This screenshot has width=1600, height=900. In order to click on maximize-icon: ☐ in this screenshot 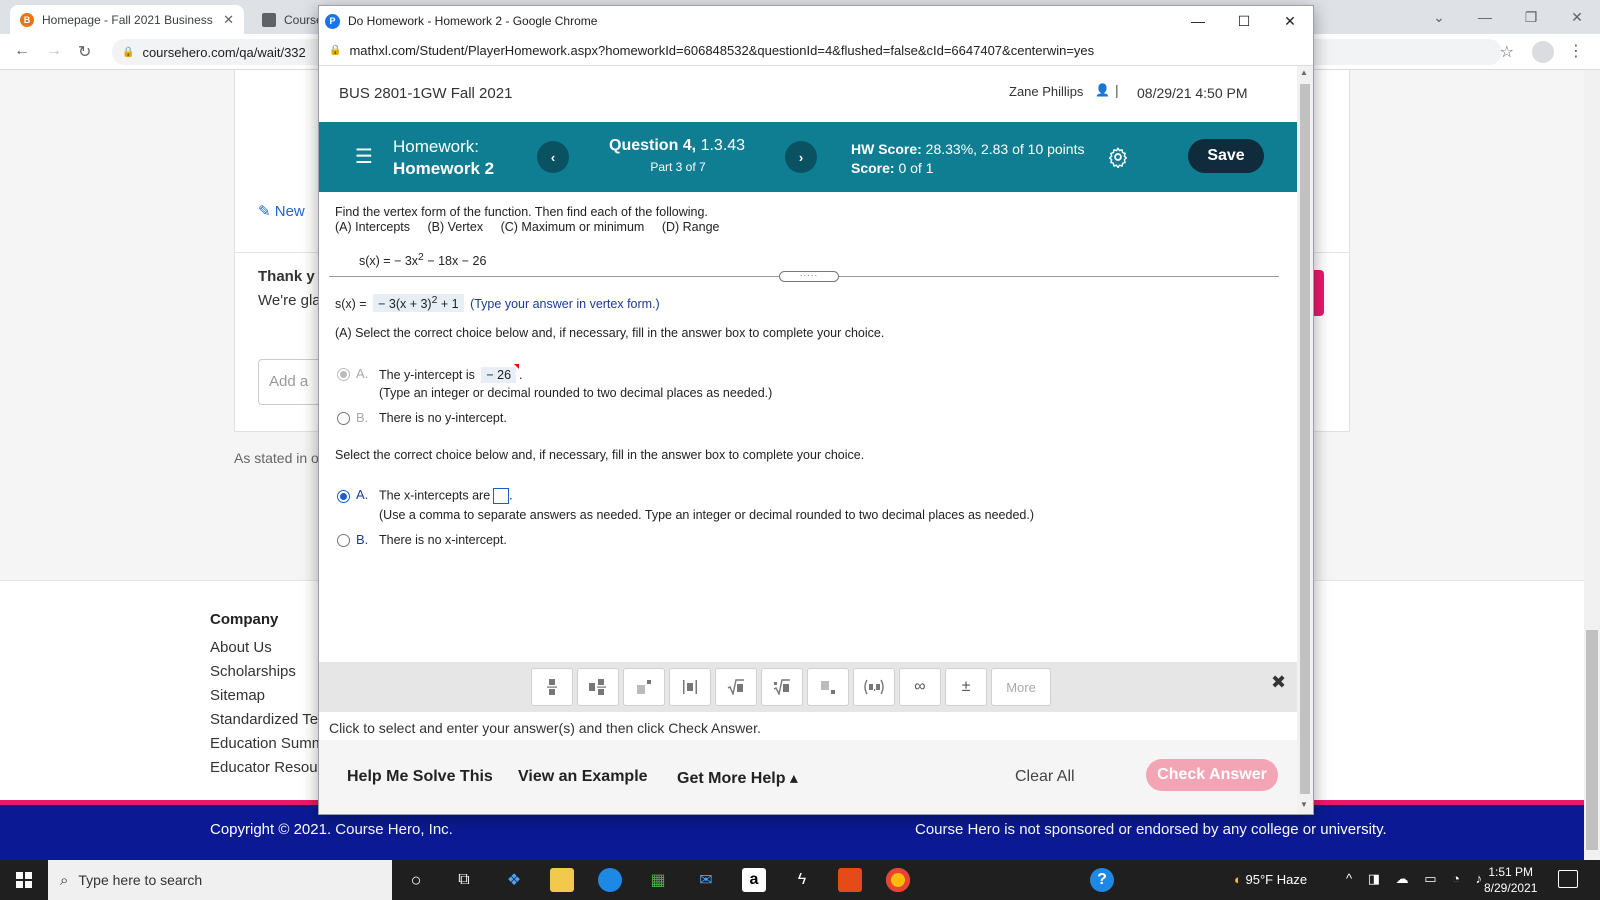, I will do `click(1244, 21)`.